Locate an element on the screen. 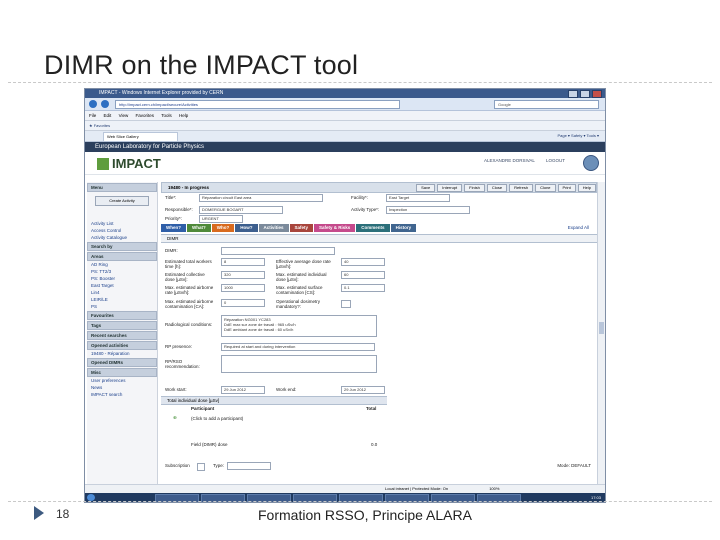 The image size is (720, 540). link-activity-list: Activity List is located at coordinates (122, 223).